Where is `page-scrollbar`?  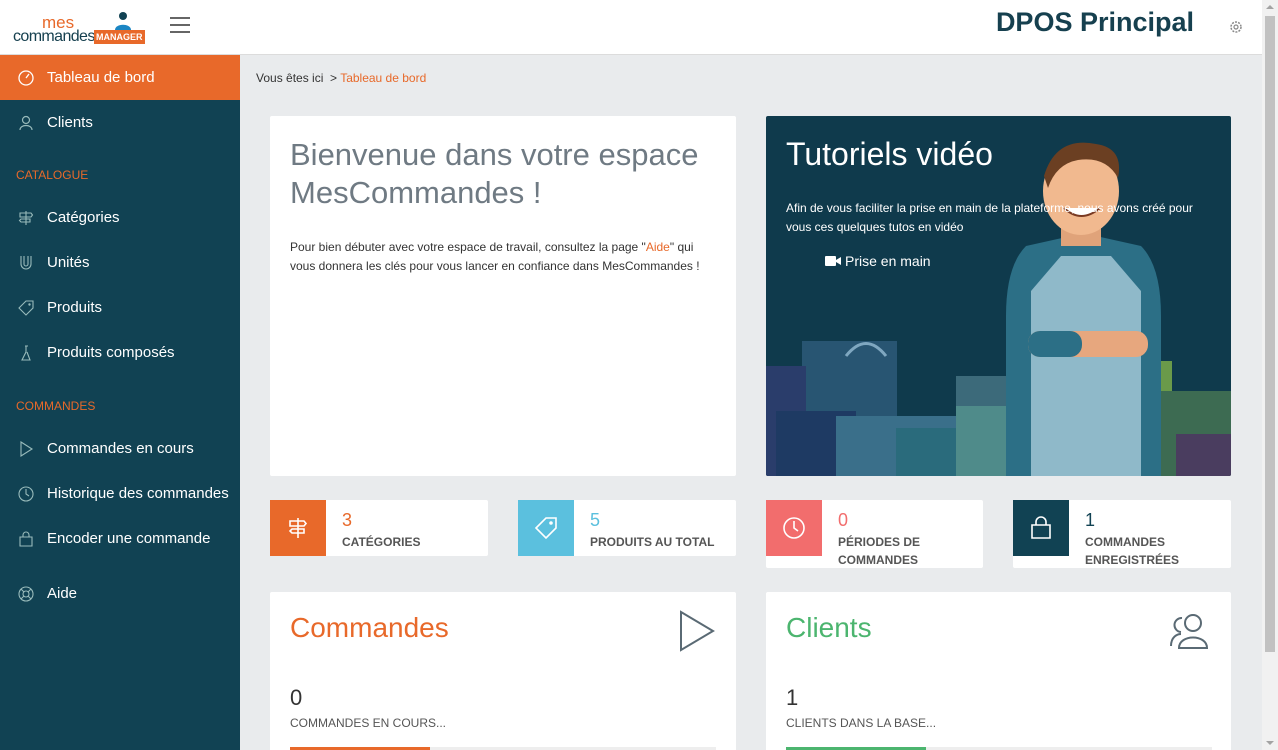 page-scrollbar is located at coordinates (1270, 375).